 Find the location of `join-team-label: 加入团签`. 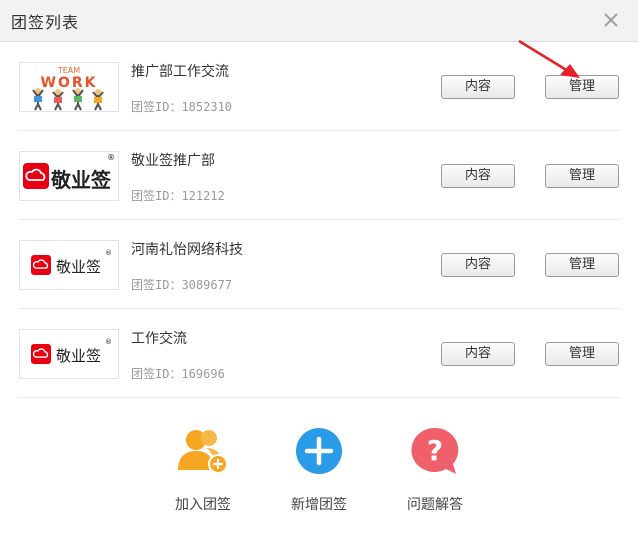

join-team-label: 加入团签 is located at coordinates (203, 505).